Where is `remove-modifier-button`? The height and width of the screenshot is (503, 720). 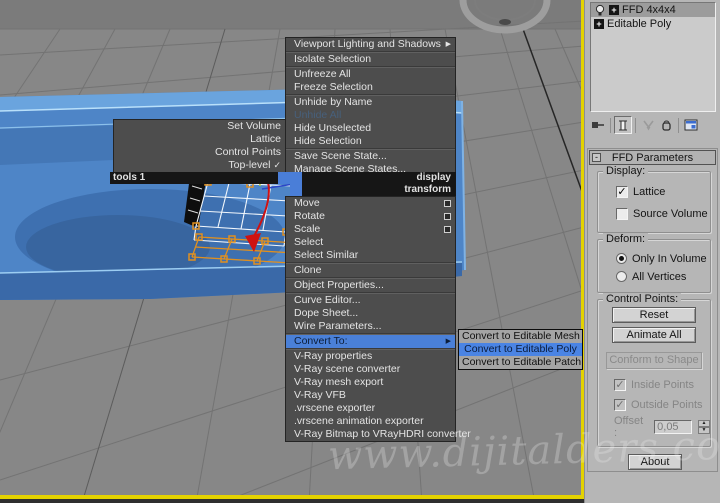
remove-modifier-button is located at coordinates (666, 125).